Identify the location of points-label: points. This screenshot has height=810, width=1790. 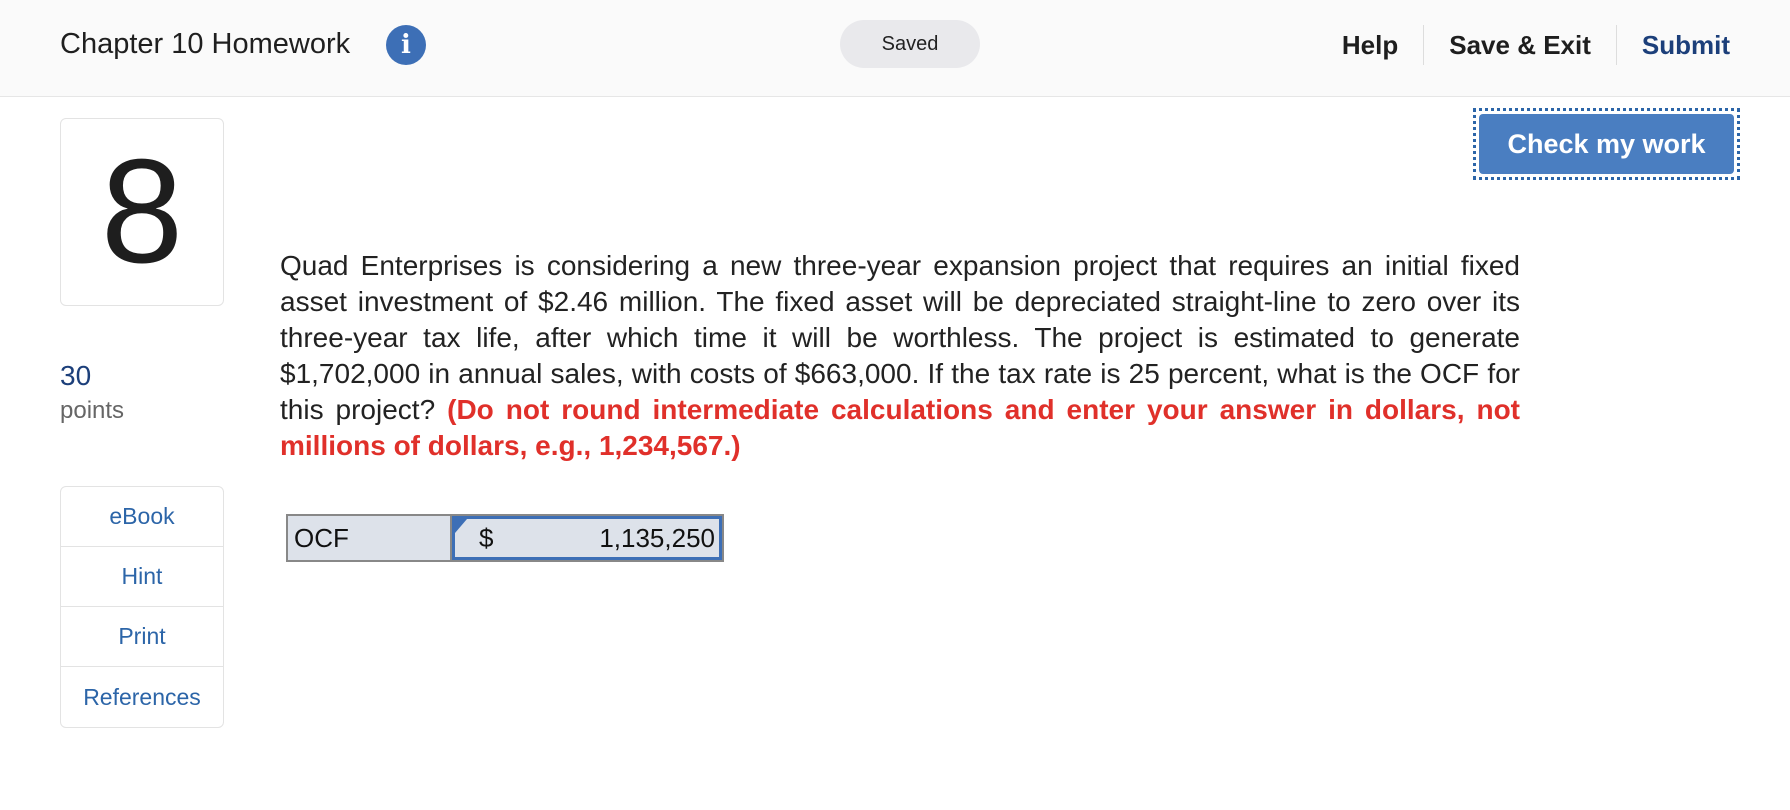
(92, 410).